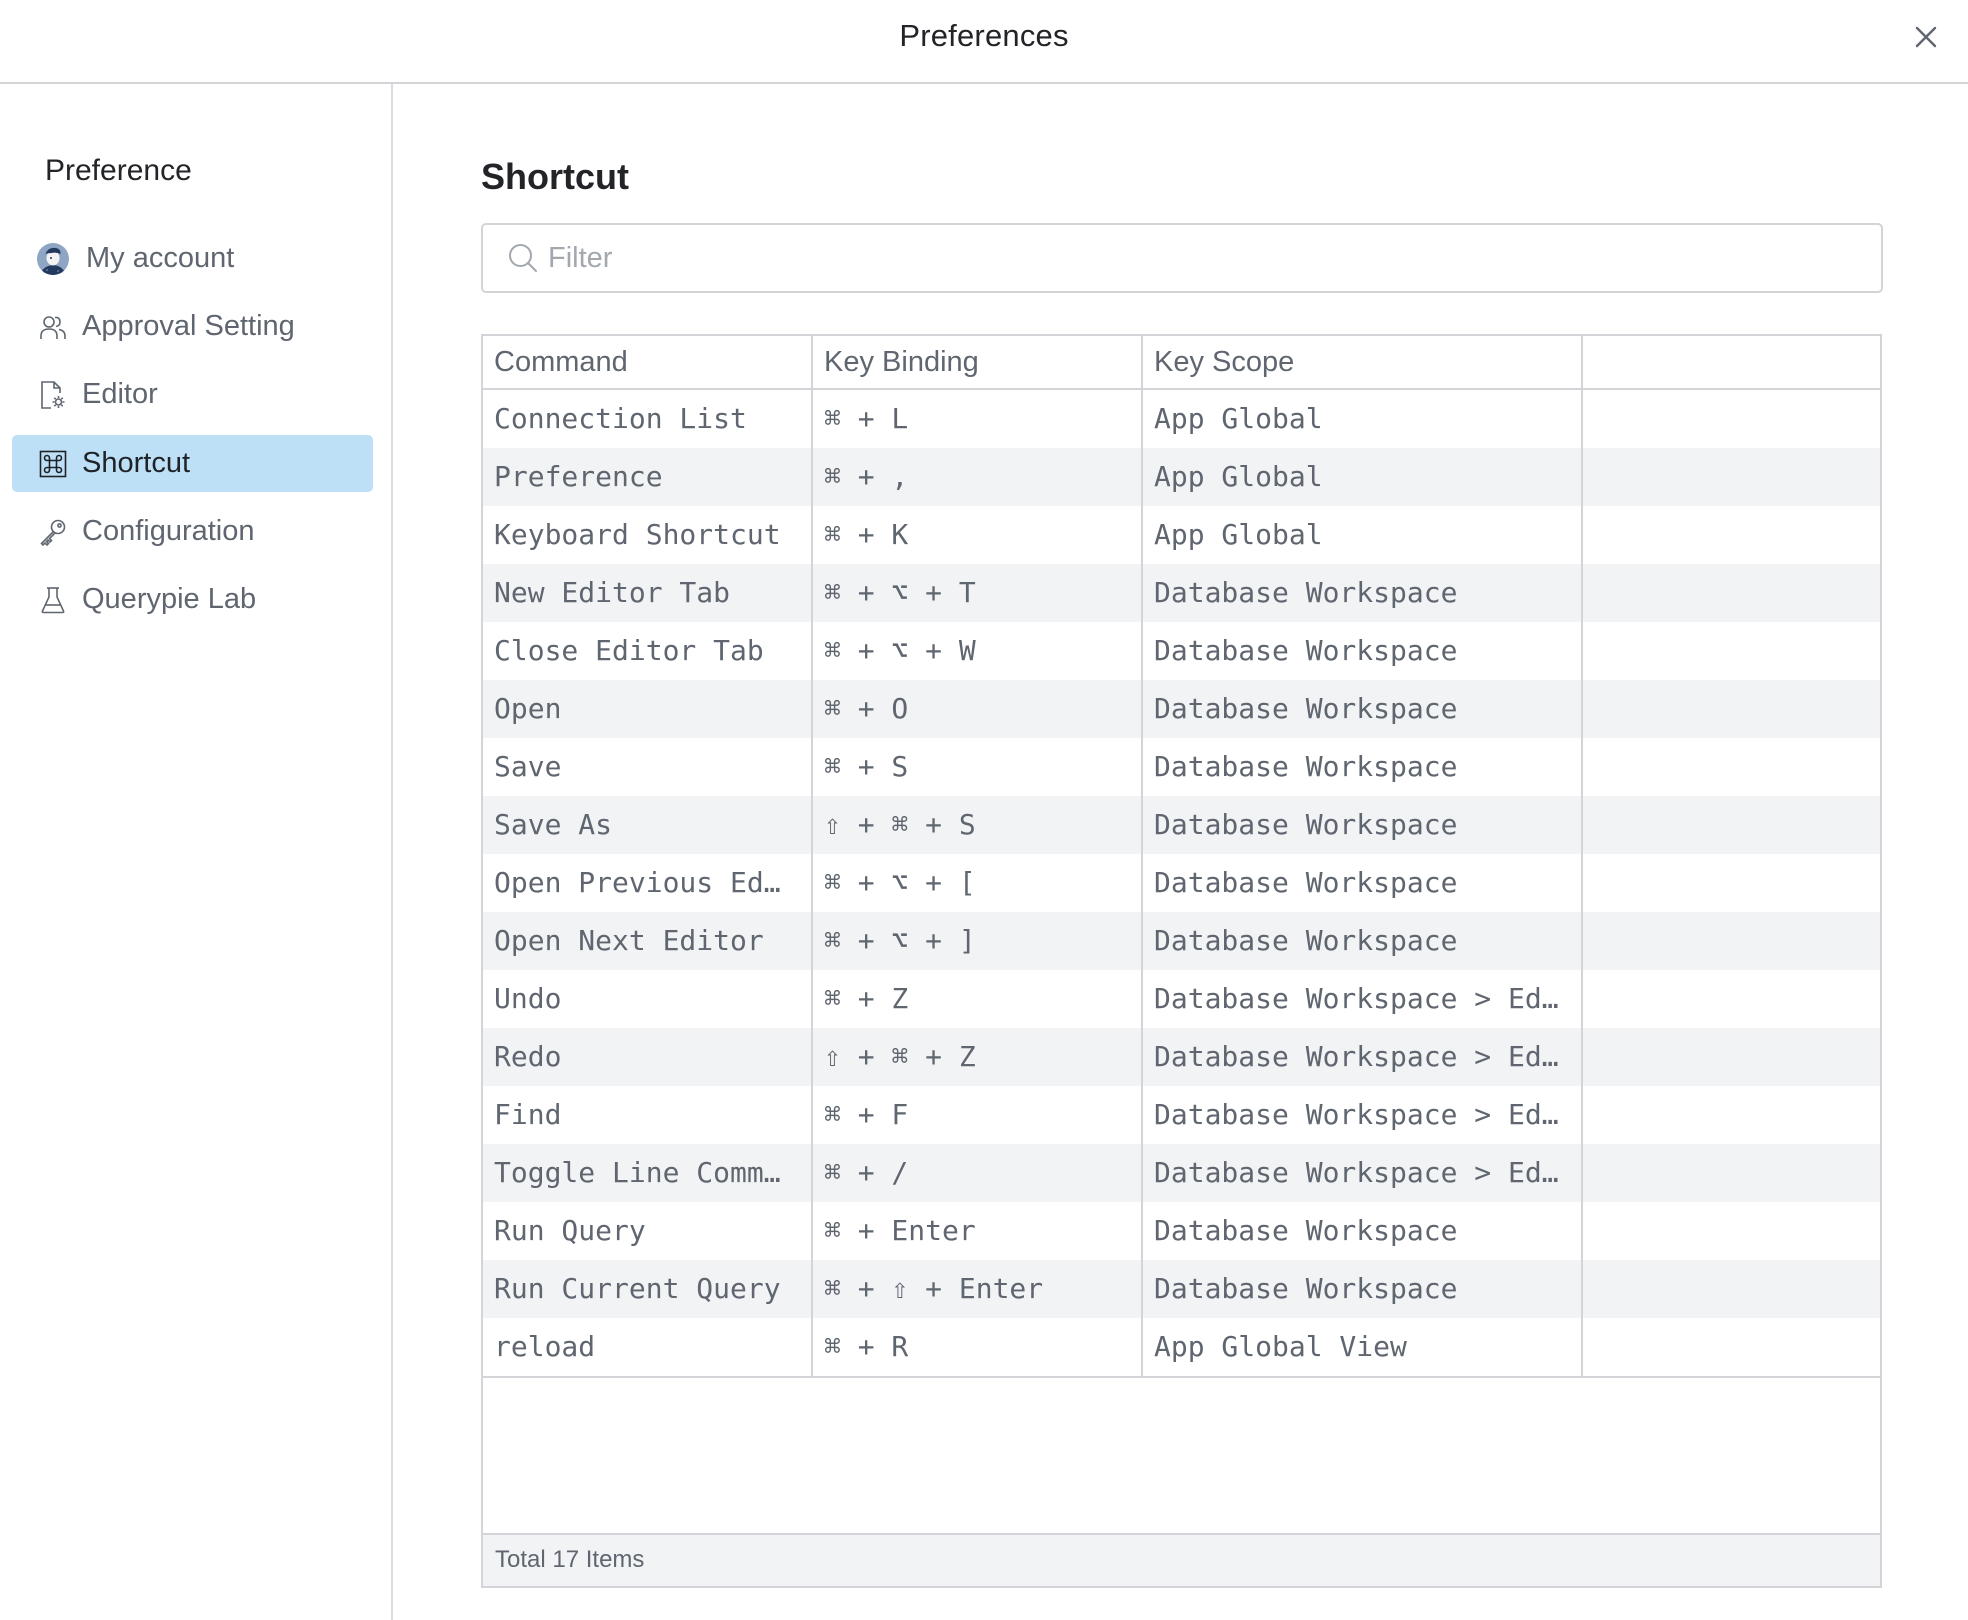  I want to click on cell-key-binding: ⌘ + ⇧ + Enter, so click(978, 1289).